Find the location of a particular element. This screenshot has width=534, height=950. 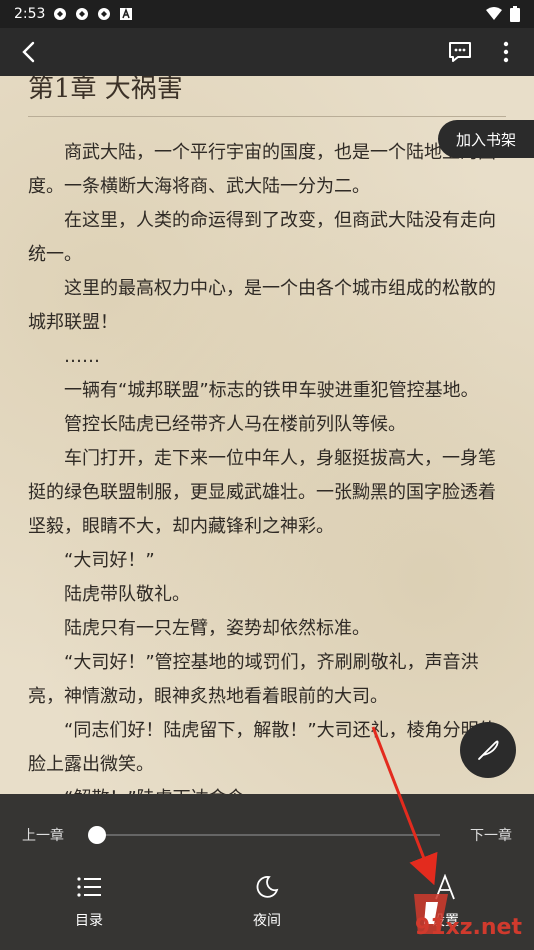

toolbar-actions is located at coordinates (483, 52).